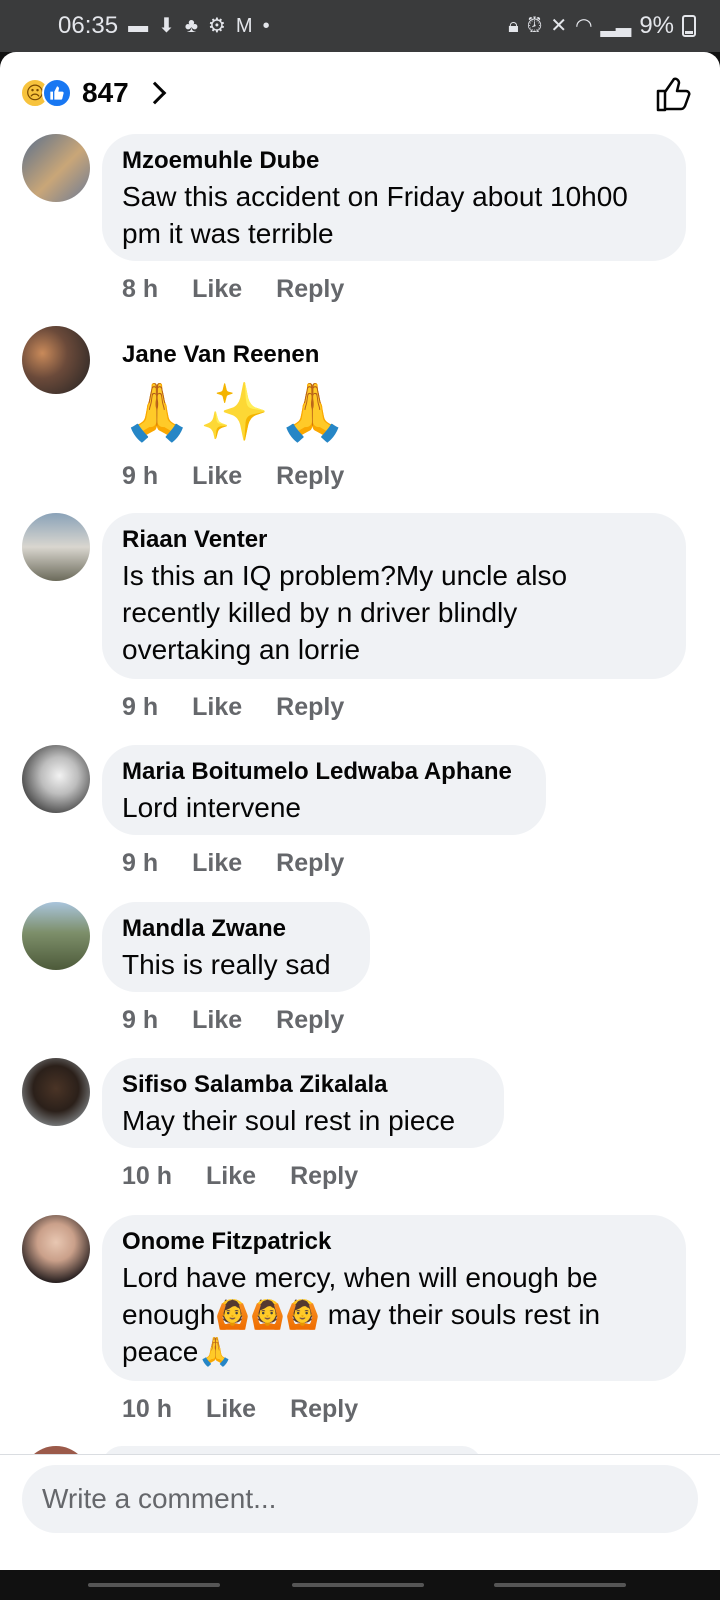 The width and height of the screenshot is (720, 1600). What do you see at coordinates (140, 289) in the screenshot?
I see `comment-time: 8 h` at bounding box center [140, 289].